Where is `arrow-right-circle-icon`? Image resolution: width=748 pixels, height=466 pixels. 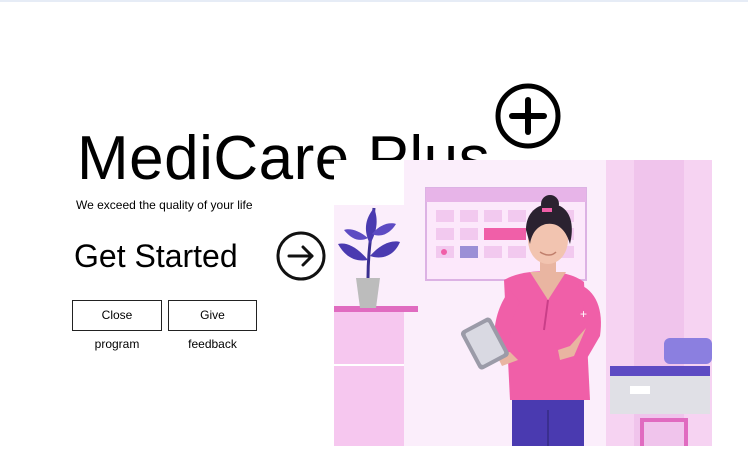
arrow-right-circle-icon is located at coordinates (301, 256).